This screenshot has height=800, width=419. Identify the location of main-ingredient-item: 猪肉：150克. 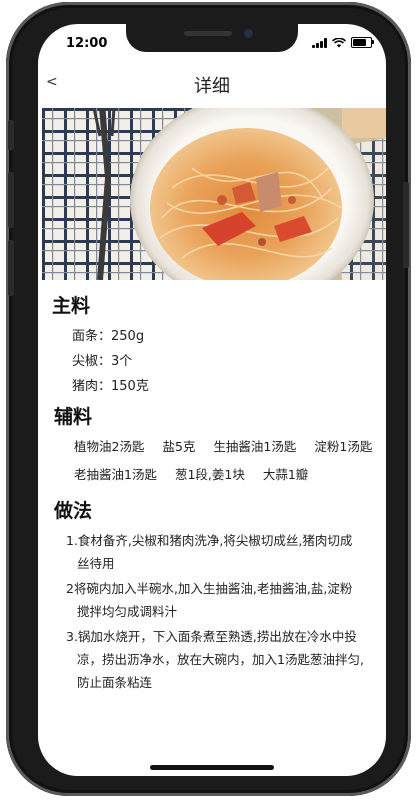
(110, 386).